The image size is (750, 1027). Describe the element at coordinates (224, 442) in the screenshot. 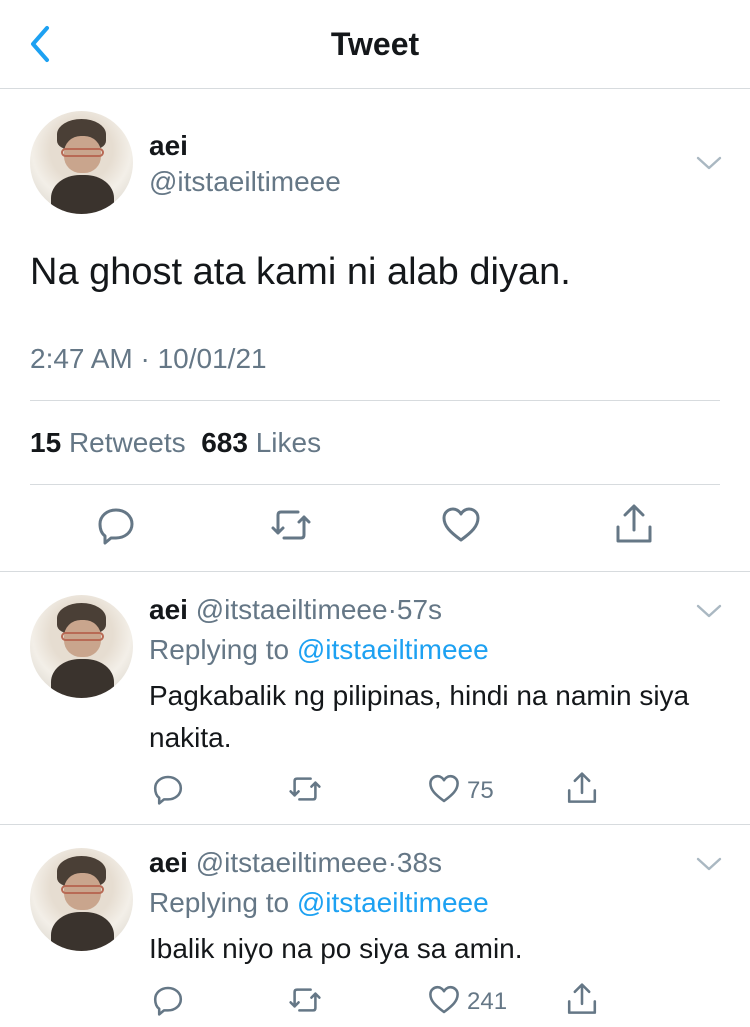

I see `likes-count: 683` at that location.